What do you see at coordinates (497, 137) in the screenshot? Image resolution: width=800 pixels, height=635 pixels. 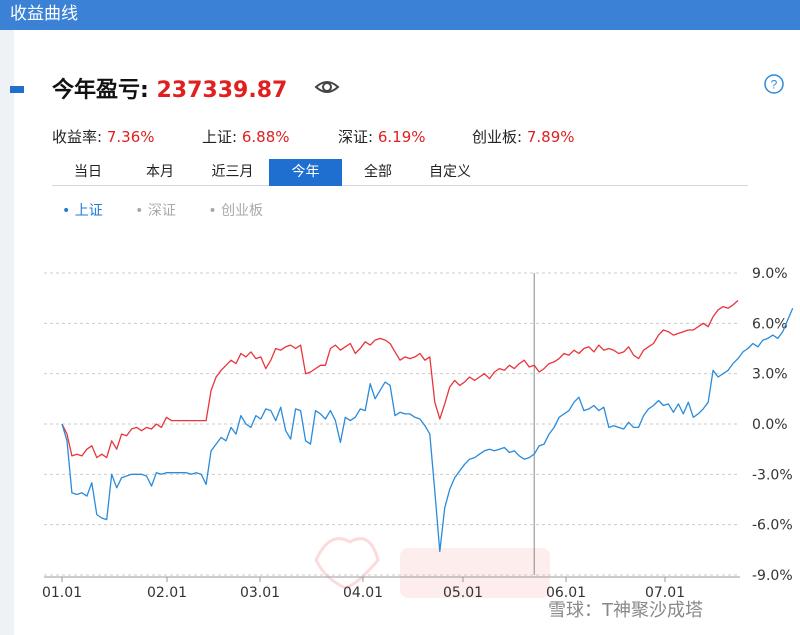 I see `stat-label: 创业板:` at bounding box center [497, 137].